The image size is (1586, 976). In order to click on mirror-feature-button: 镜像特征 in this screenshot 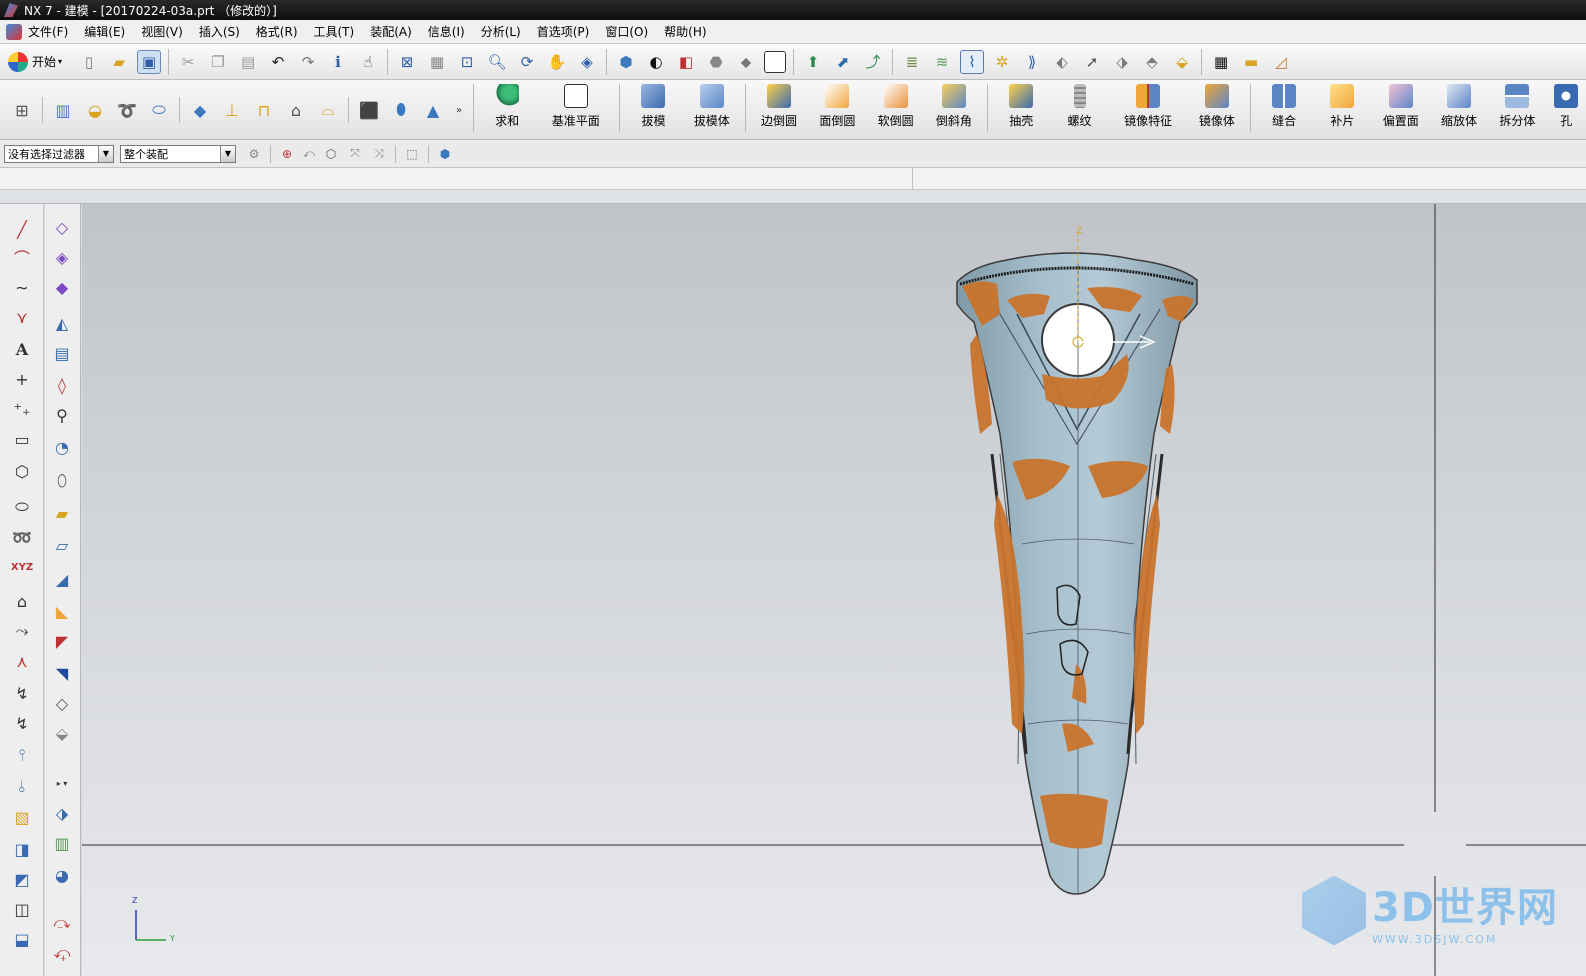, I will do `click(1148, 110)`.